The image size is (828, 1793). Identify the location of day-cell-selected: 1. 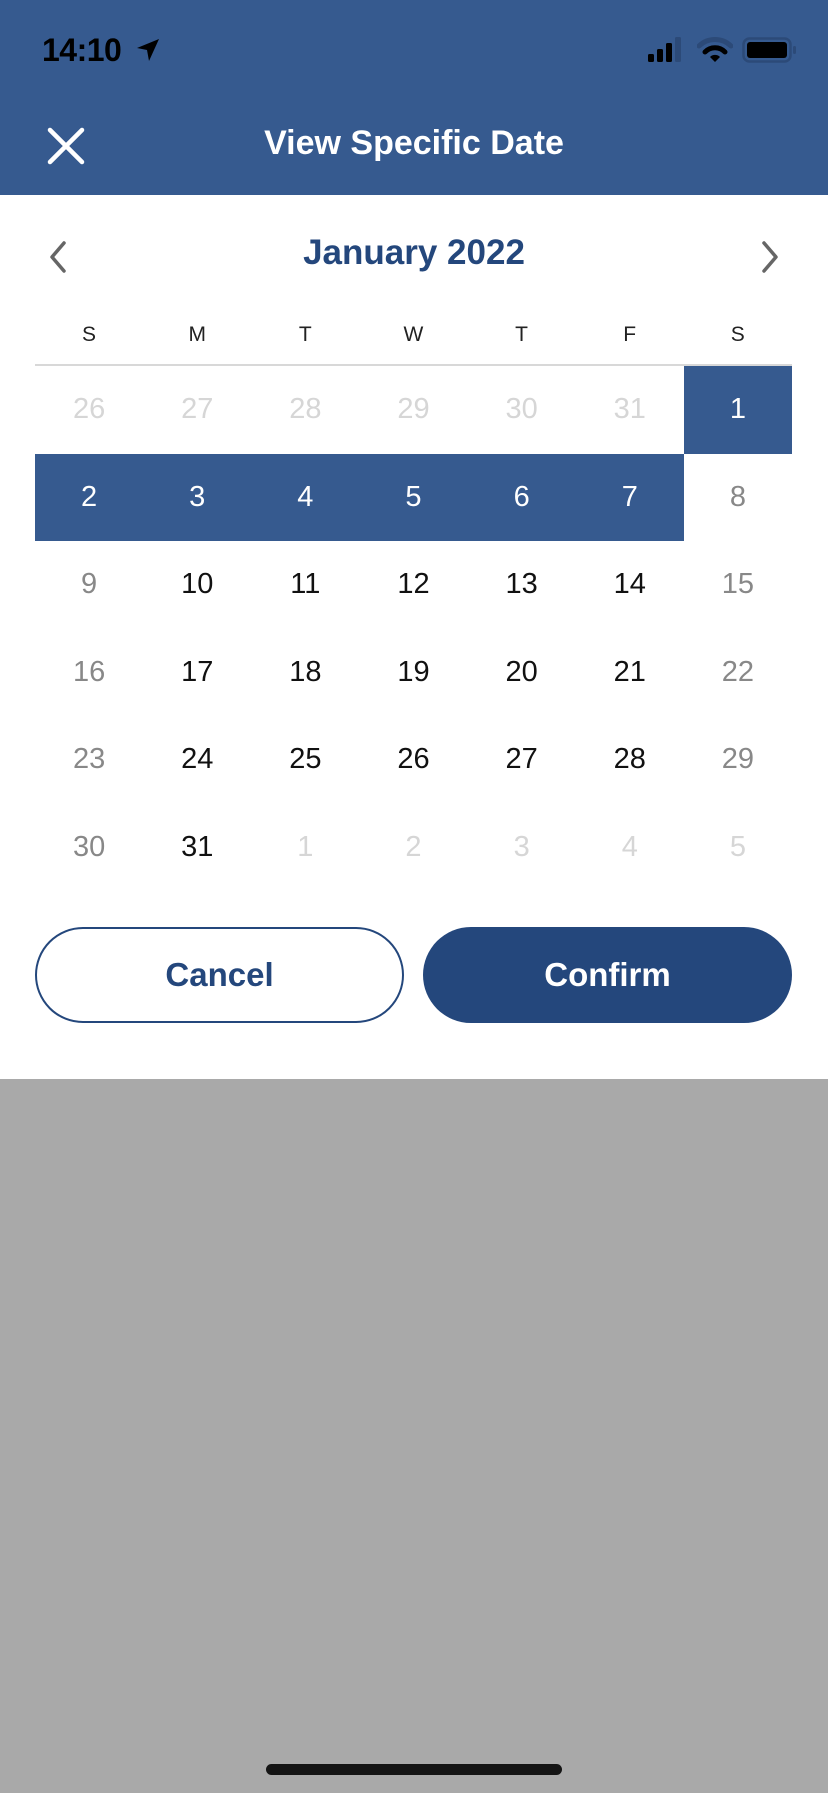
(737, 410).